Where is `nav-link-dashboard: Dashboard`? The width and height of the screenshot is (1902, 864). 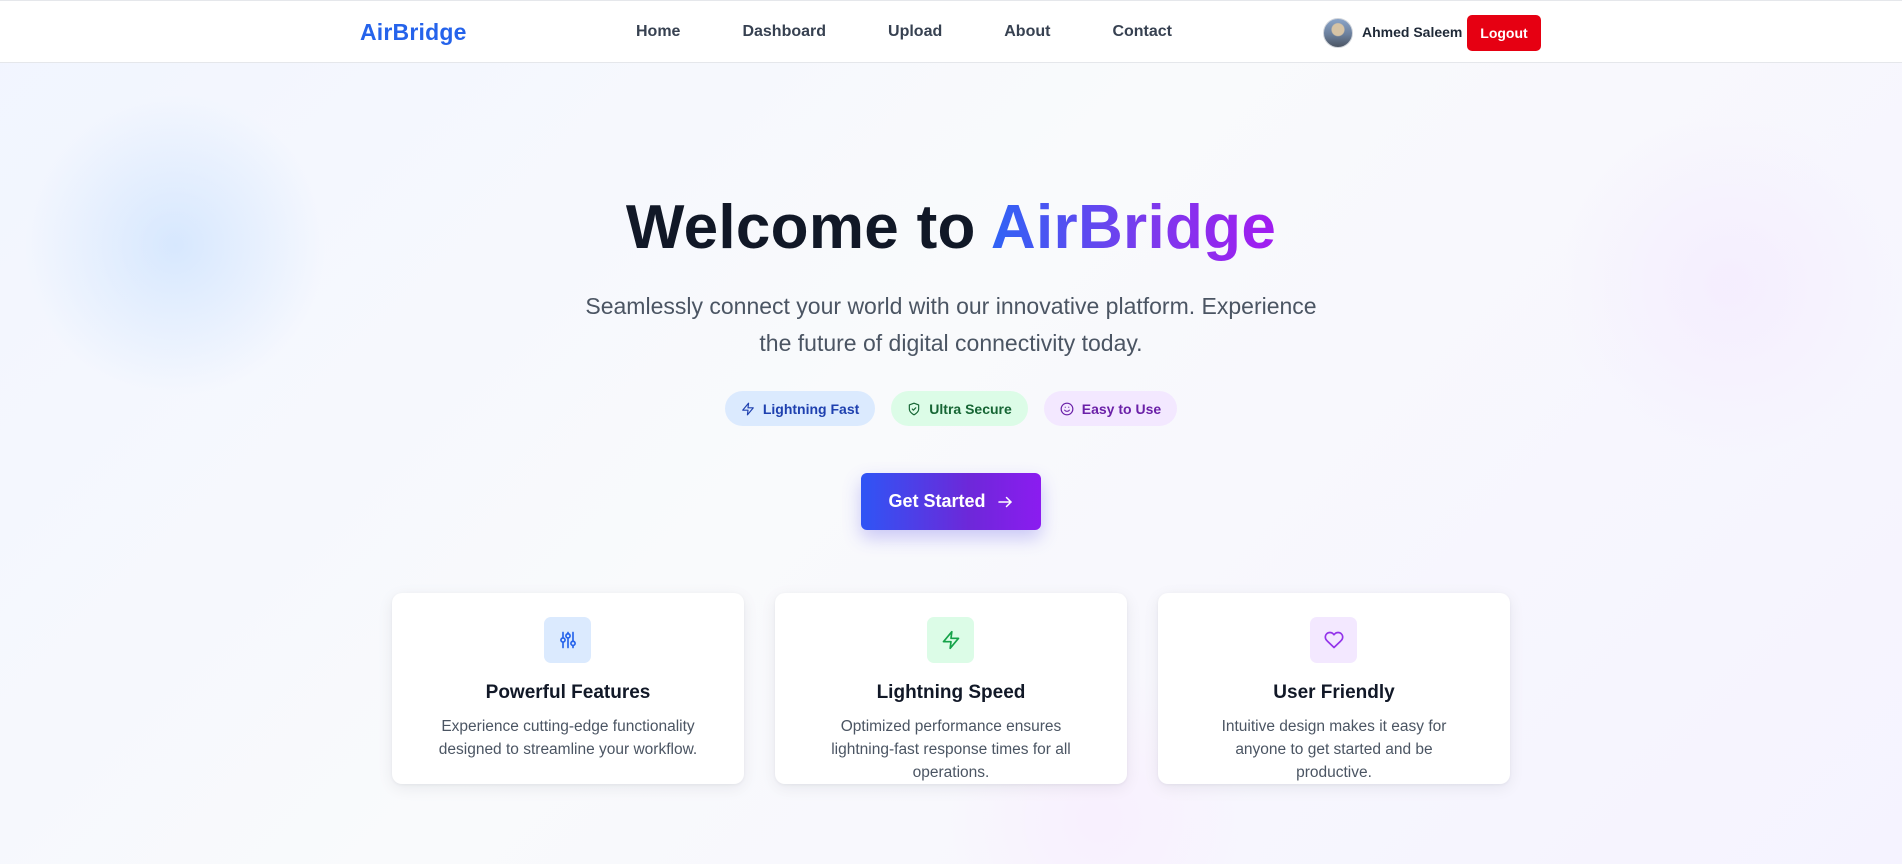 nav-link-dashboard: Dashboard is located at coordinates (784, 32).